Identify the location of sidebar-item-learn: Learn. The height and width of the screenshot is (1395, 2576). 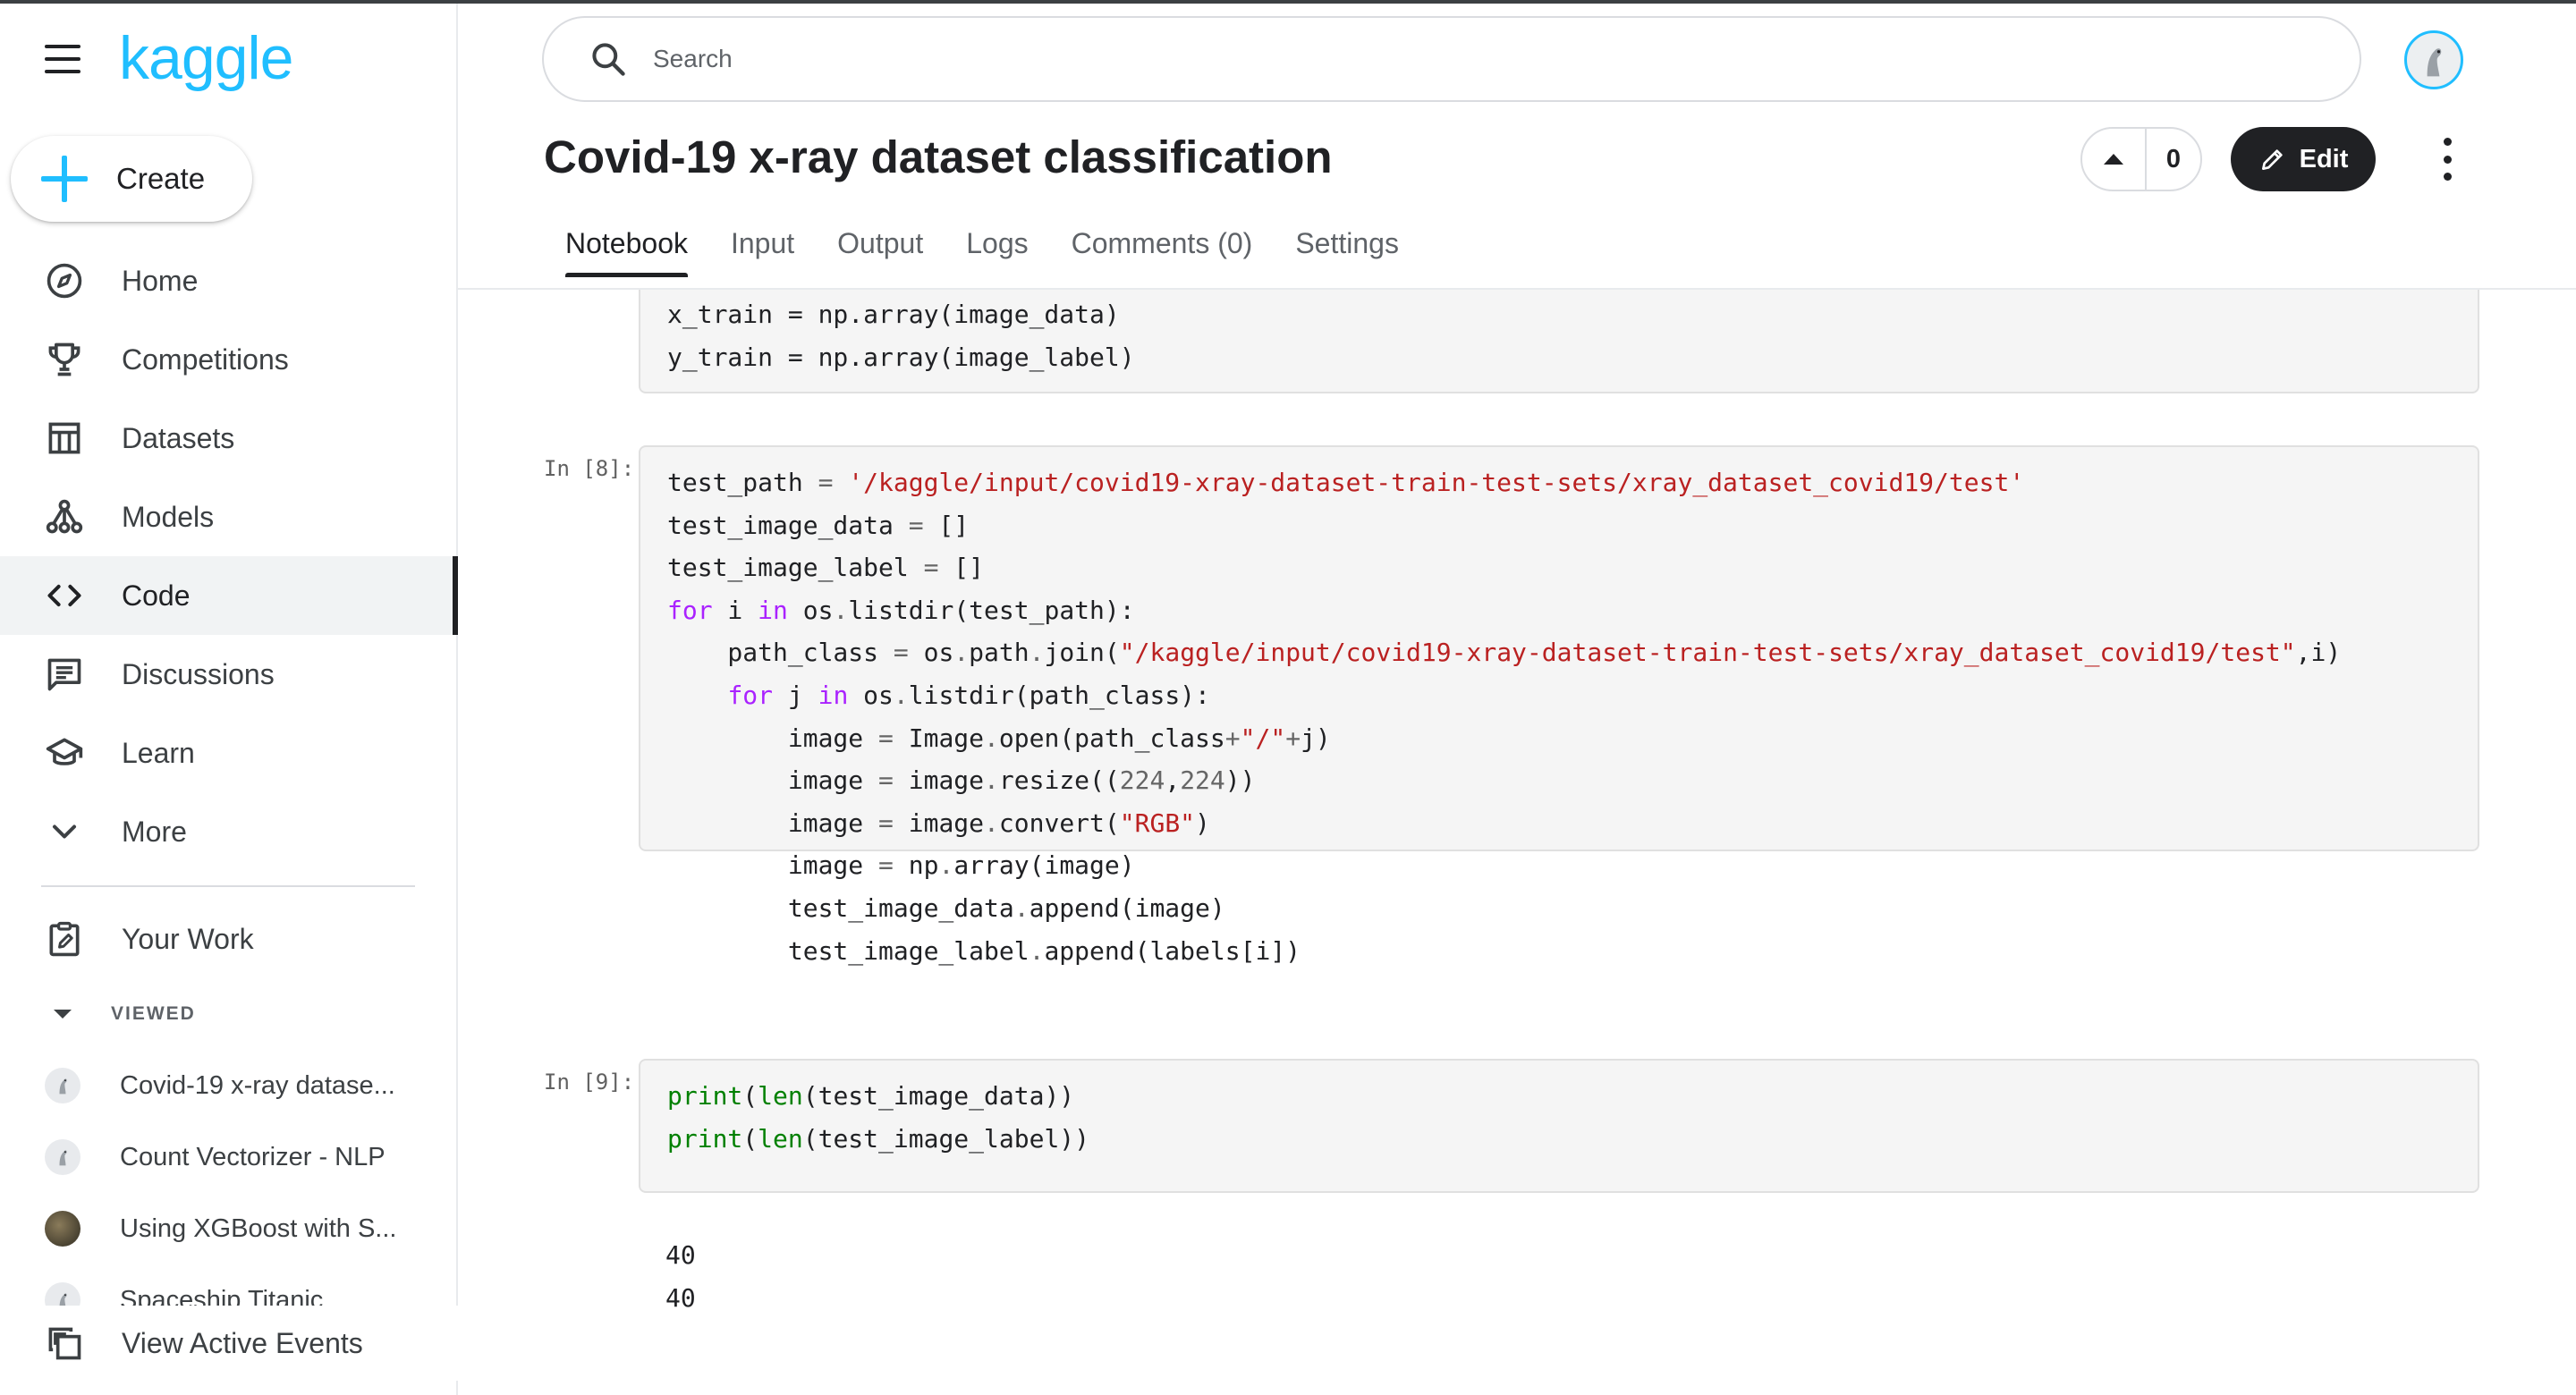
(229, 753).